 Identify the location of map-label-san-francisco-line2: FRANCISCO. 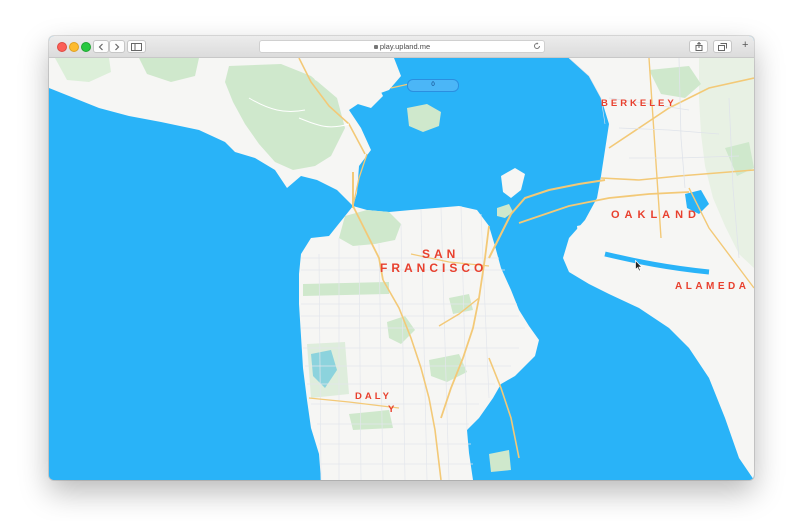
(433, 268).